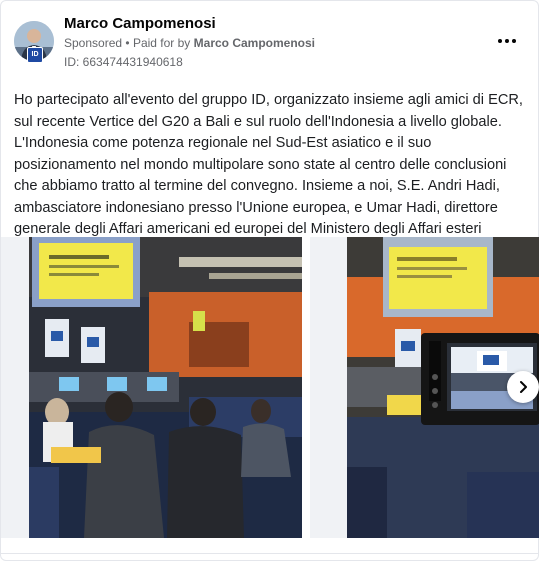 Image resolution: width=539 pixels, height=561 pixels. Describe the element at coordinates (35, 55) in the screenshot. I see `id-party-badge-icon: ID` at that location.